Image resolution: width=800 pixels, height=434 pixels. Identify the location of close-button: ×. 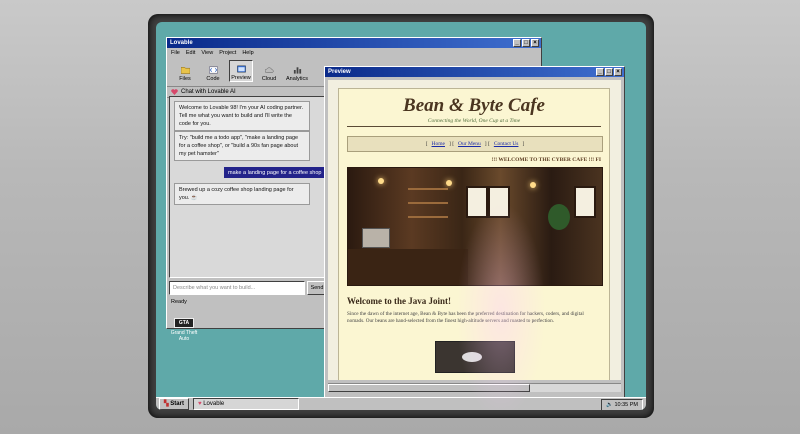
(535, 43).